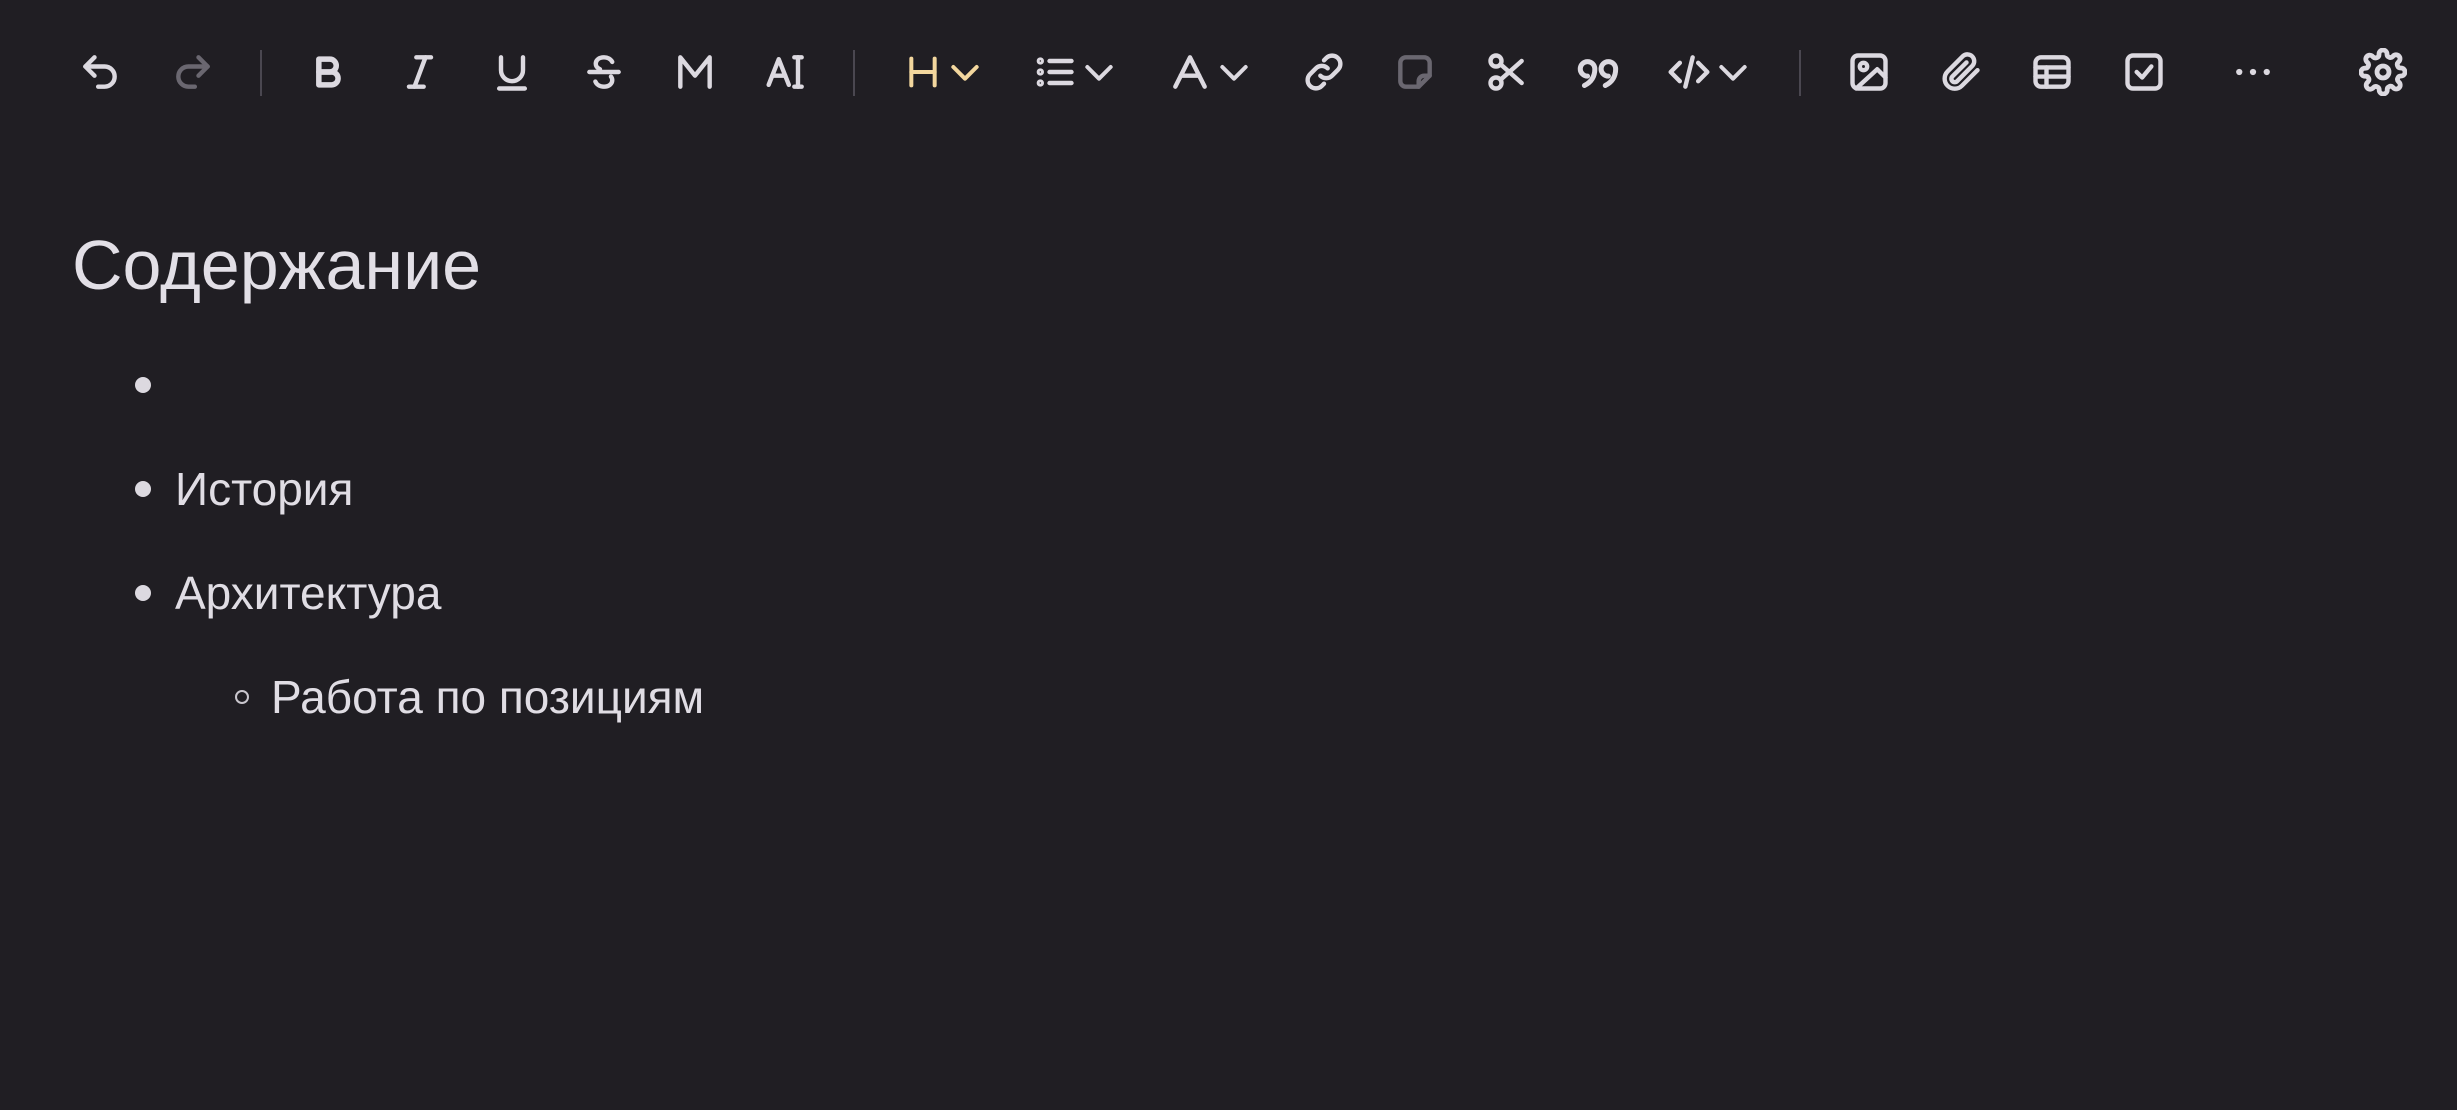  I want to click on sticky-note-button, so click(1415, 72).